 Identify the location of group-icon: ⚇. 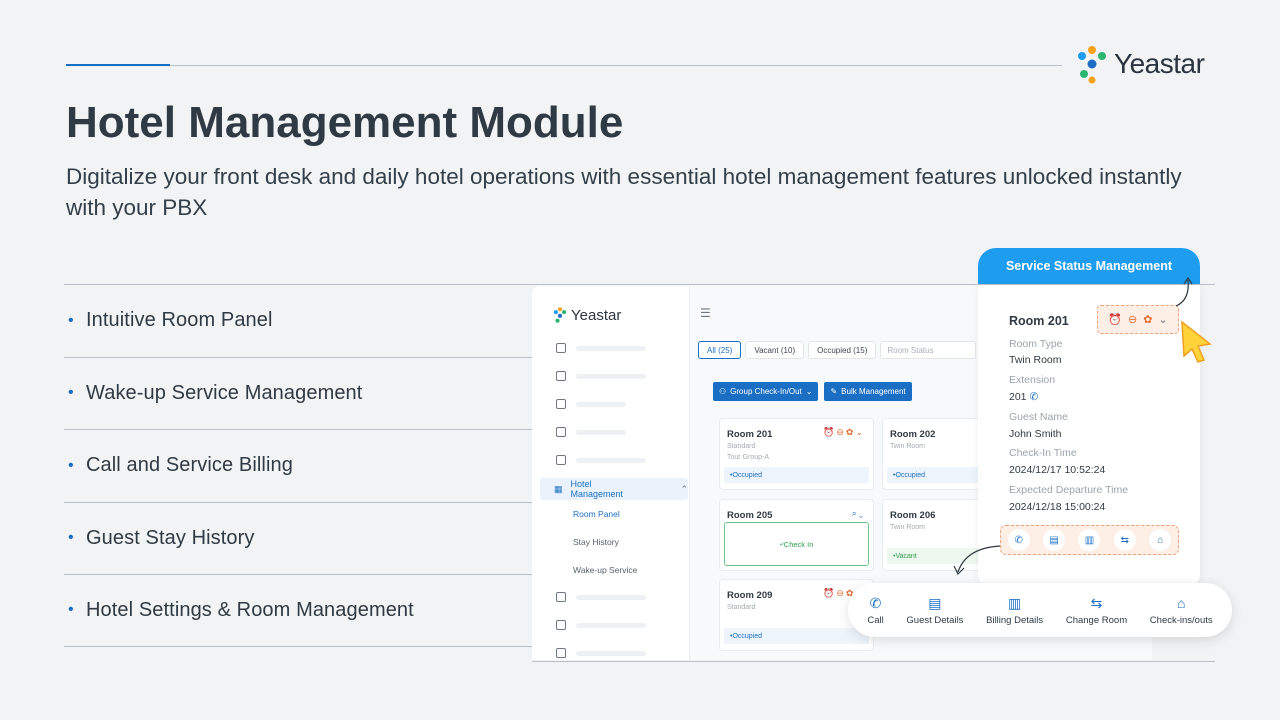
(723, 391).